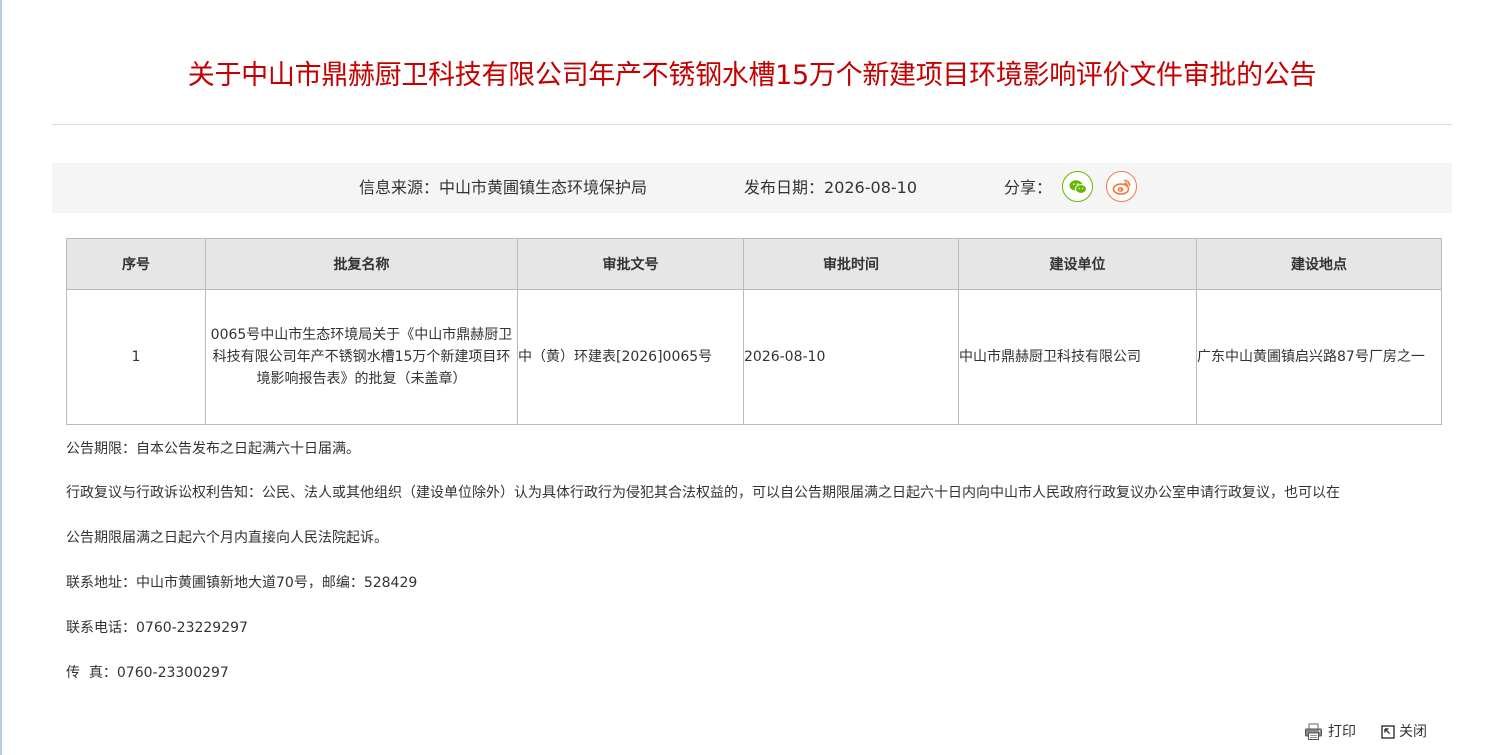  Describe the element at coordinates (227, 538) in the screenshot. I see `notice-rights-line2: 公告期限届满之日起六个月内直接向人民法院起诉。` at that location.